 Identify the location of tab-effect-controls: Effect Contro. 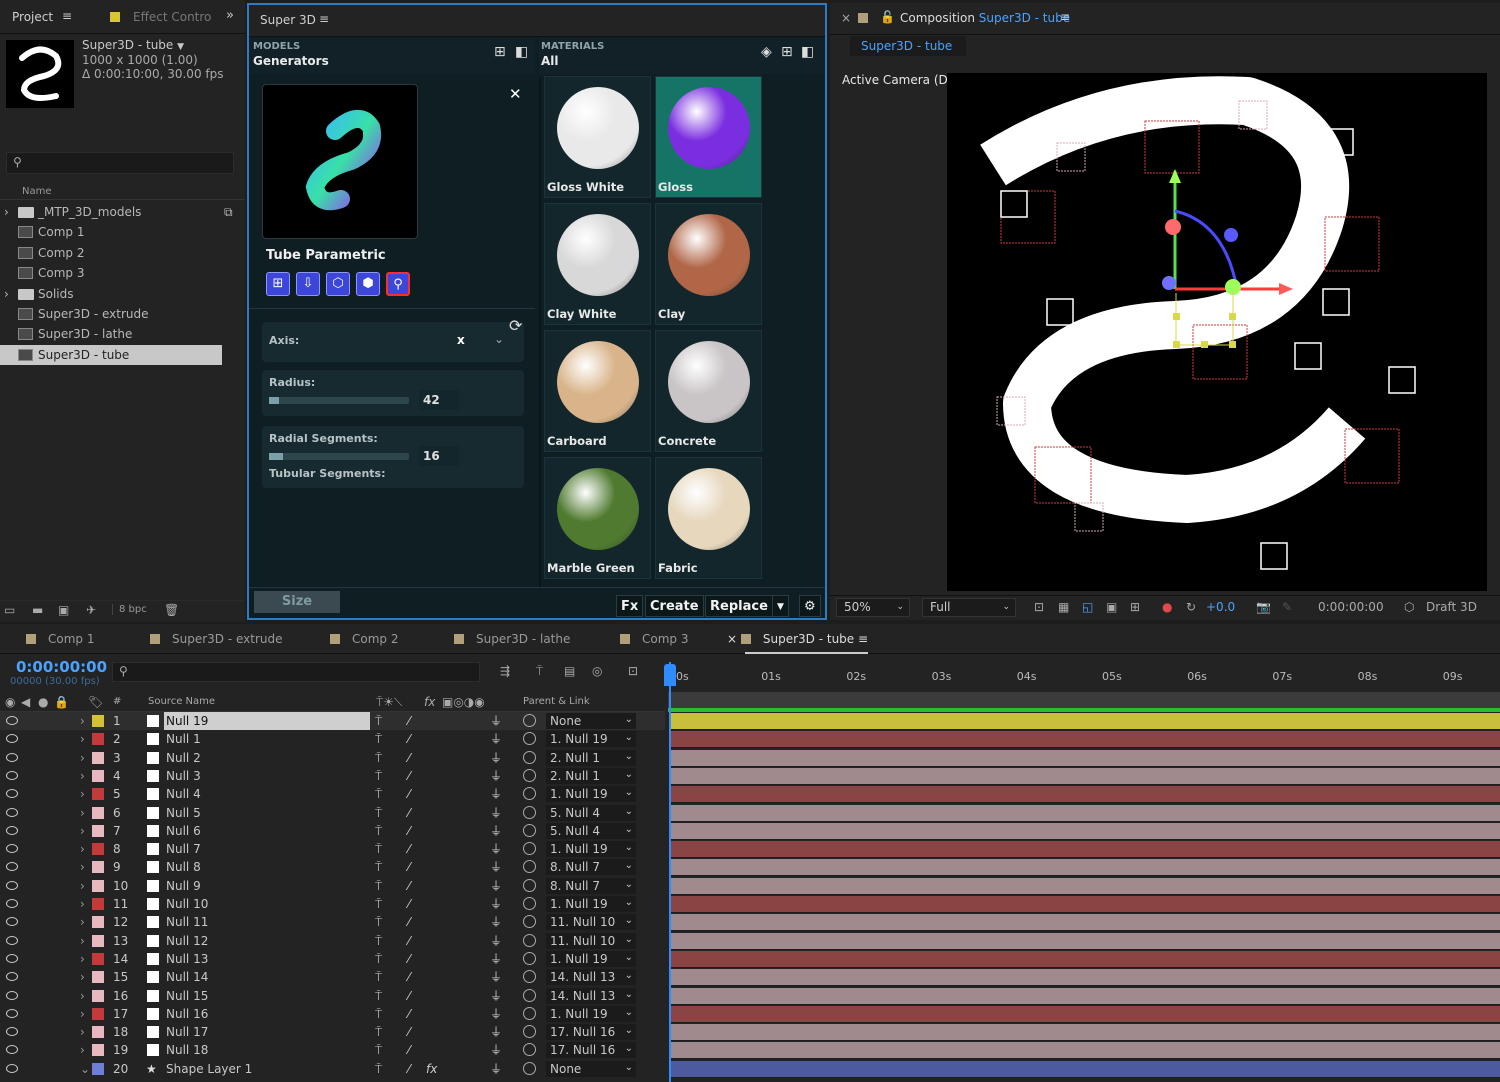
(172, 17).